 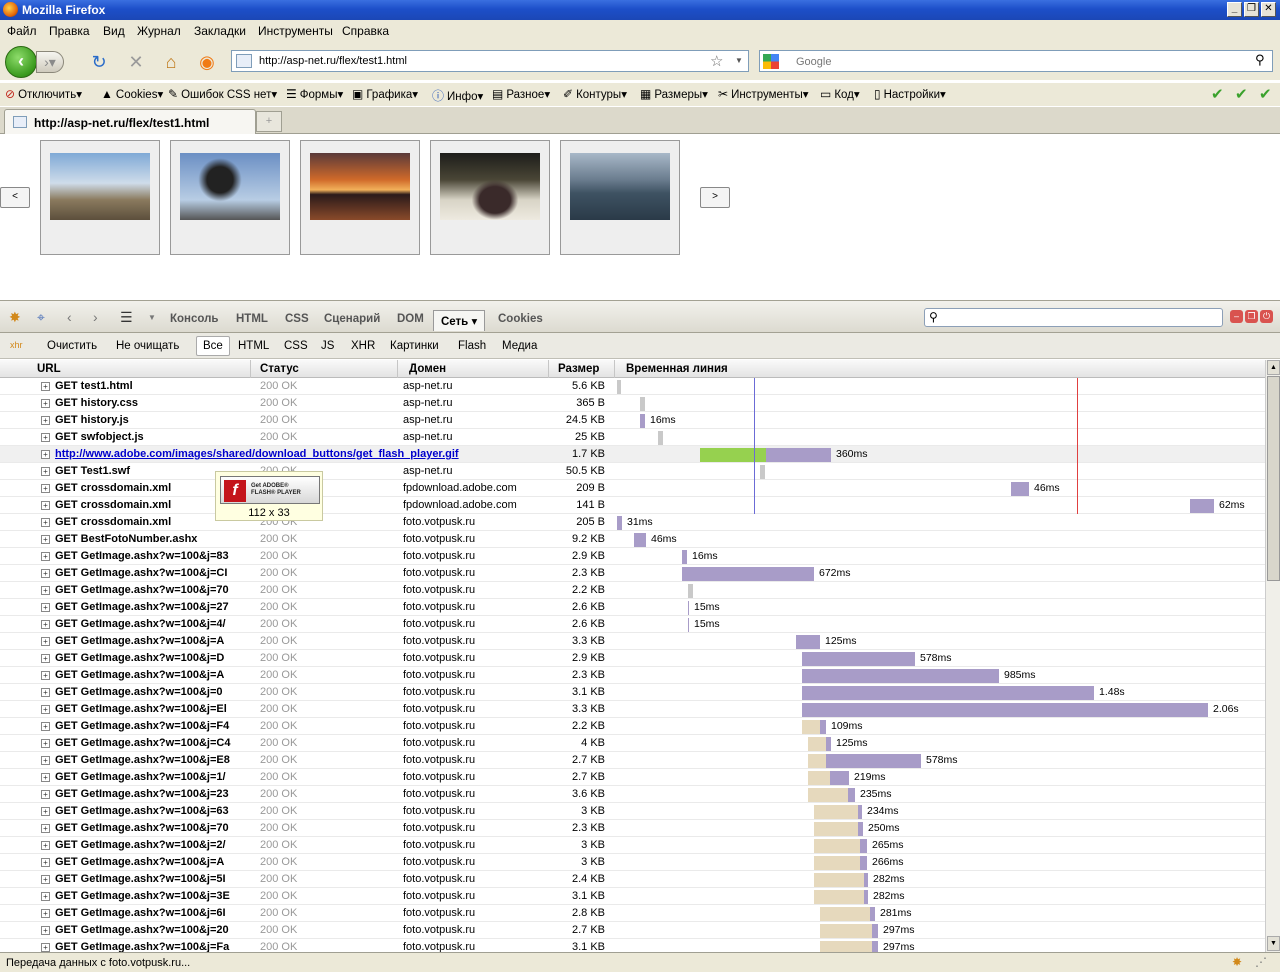 What do you see at coordinates (333, 61) in the screenshot?
I see `url-input: http://asp-net.ru/flex/test1.html` at bounding box center [333, 61].